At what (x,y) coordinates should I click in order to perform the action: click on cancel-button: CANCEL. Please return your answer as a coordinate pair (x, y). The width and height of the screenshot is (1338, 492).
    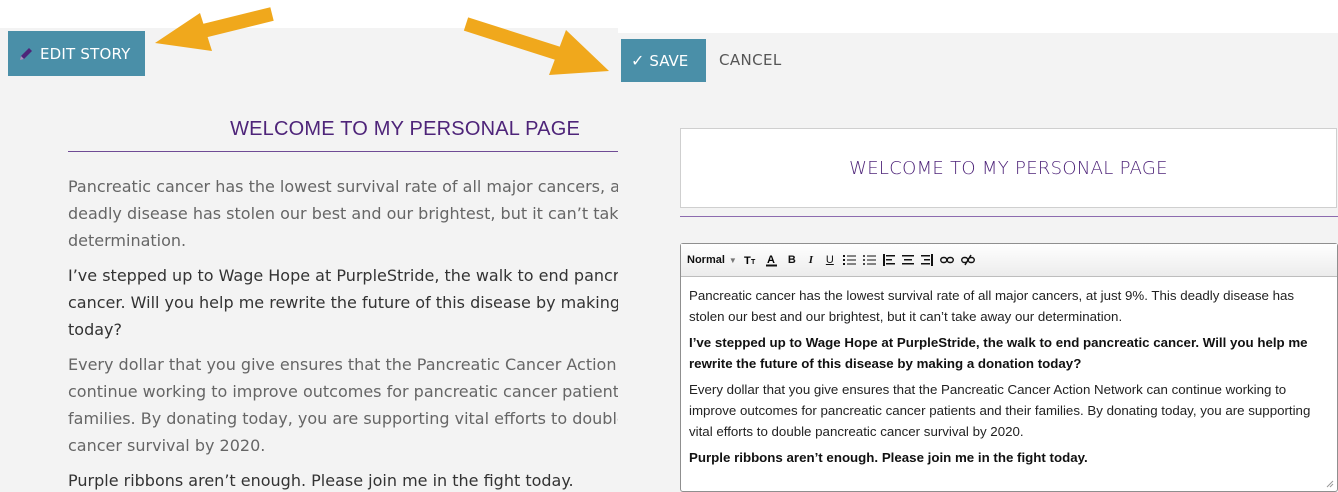
    Looking at the image, I should click on (750, 60).